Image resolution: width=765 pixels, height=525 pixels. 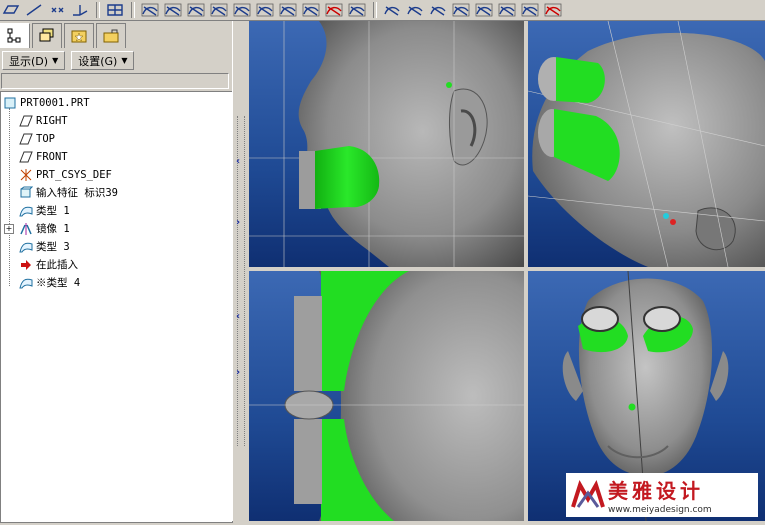 What do you see at coordinates (79, 35) in the screenshot?
I see `favorites-tab` at bounding box center [79, 35].